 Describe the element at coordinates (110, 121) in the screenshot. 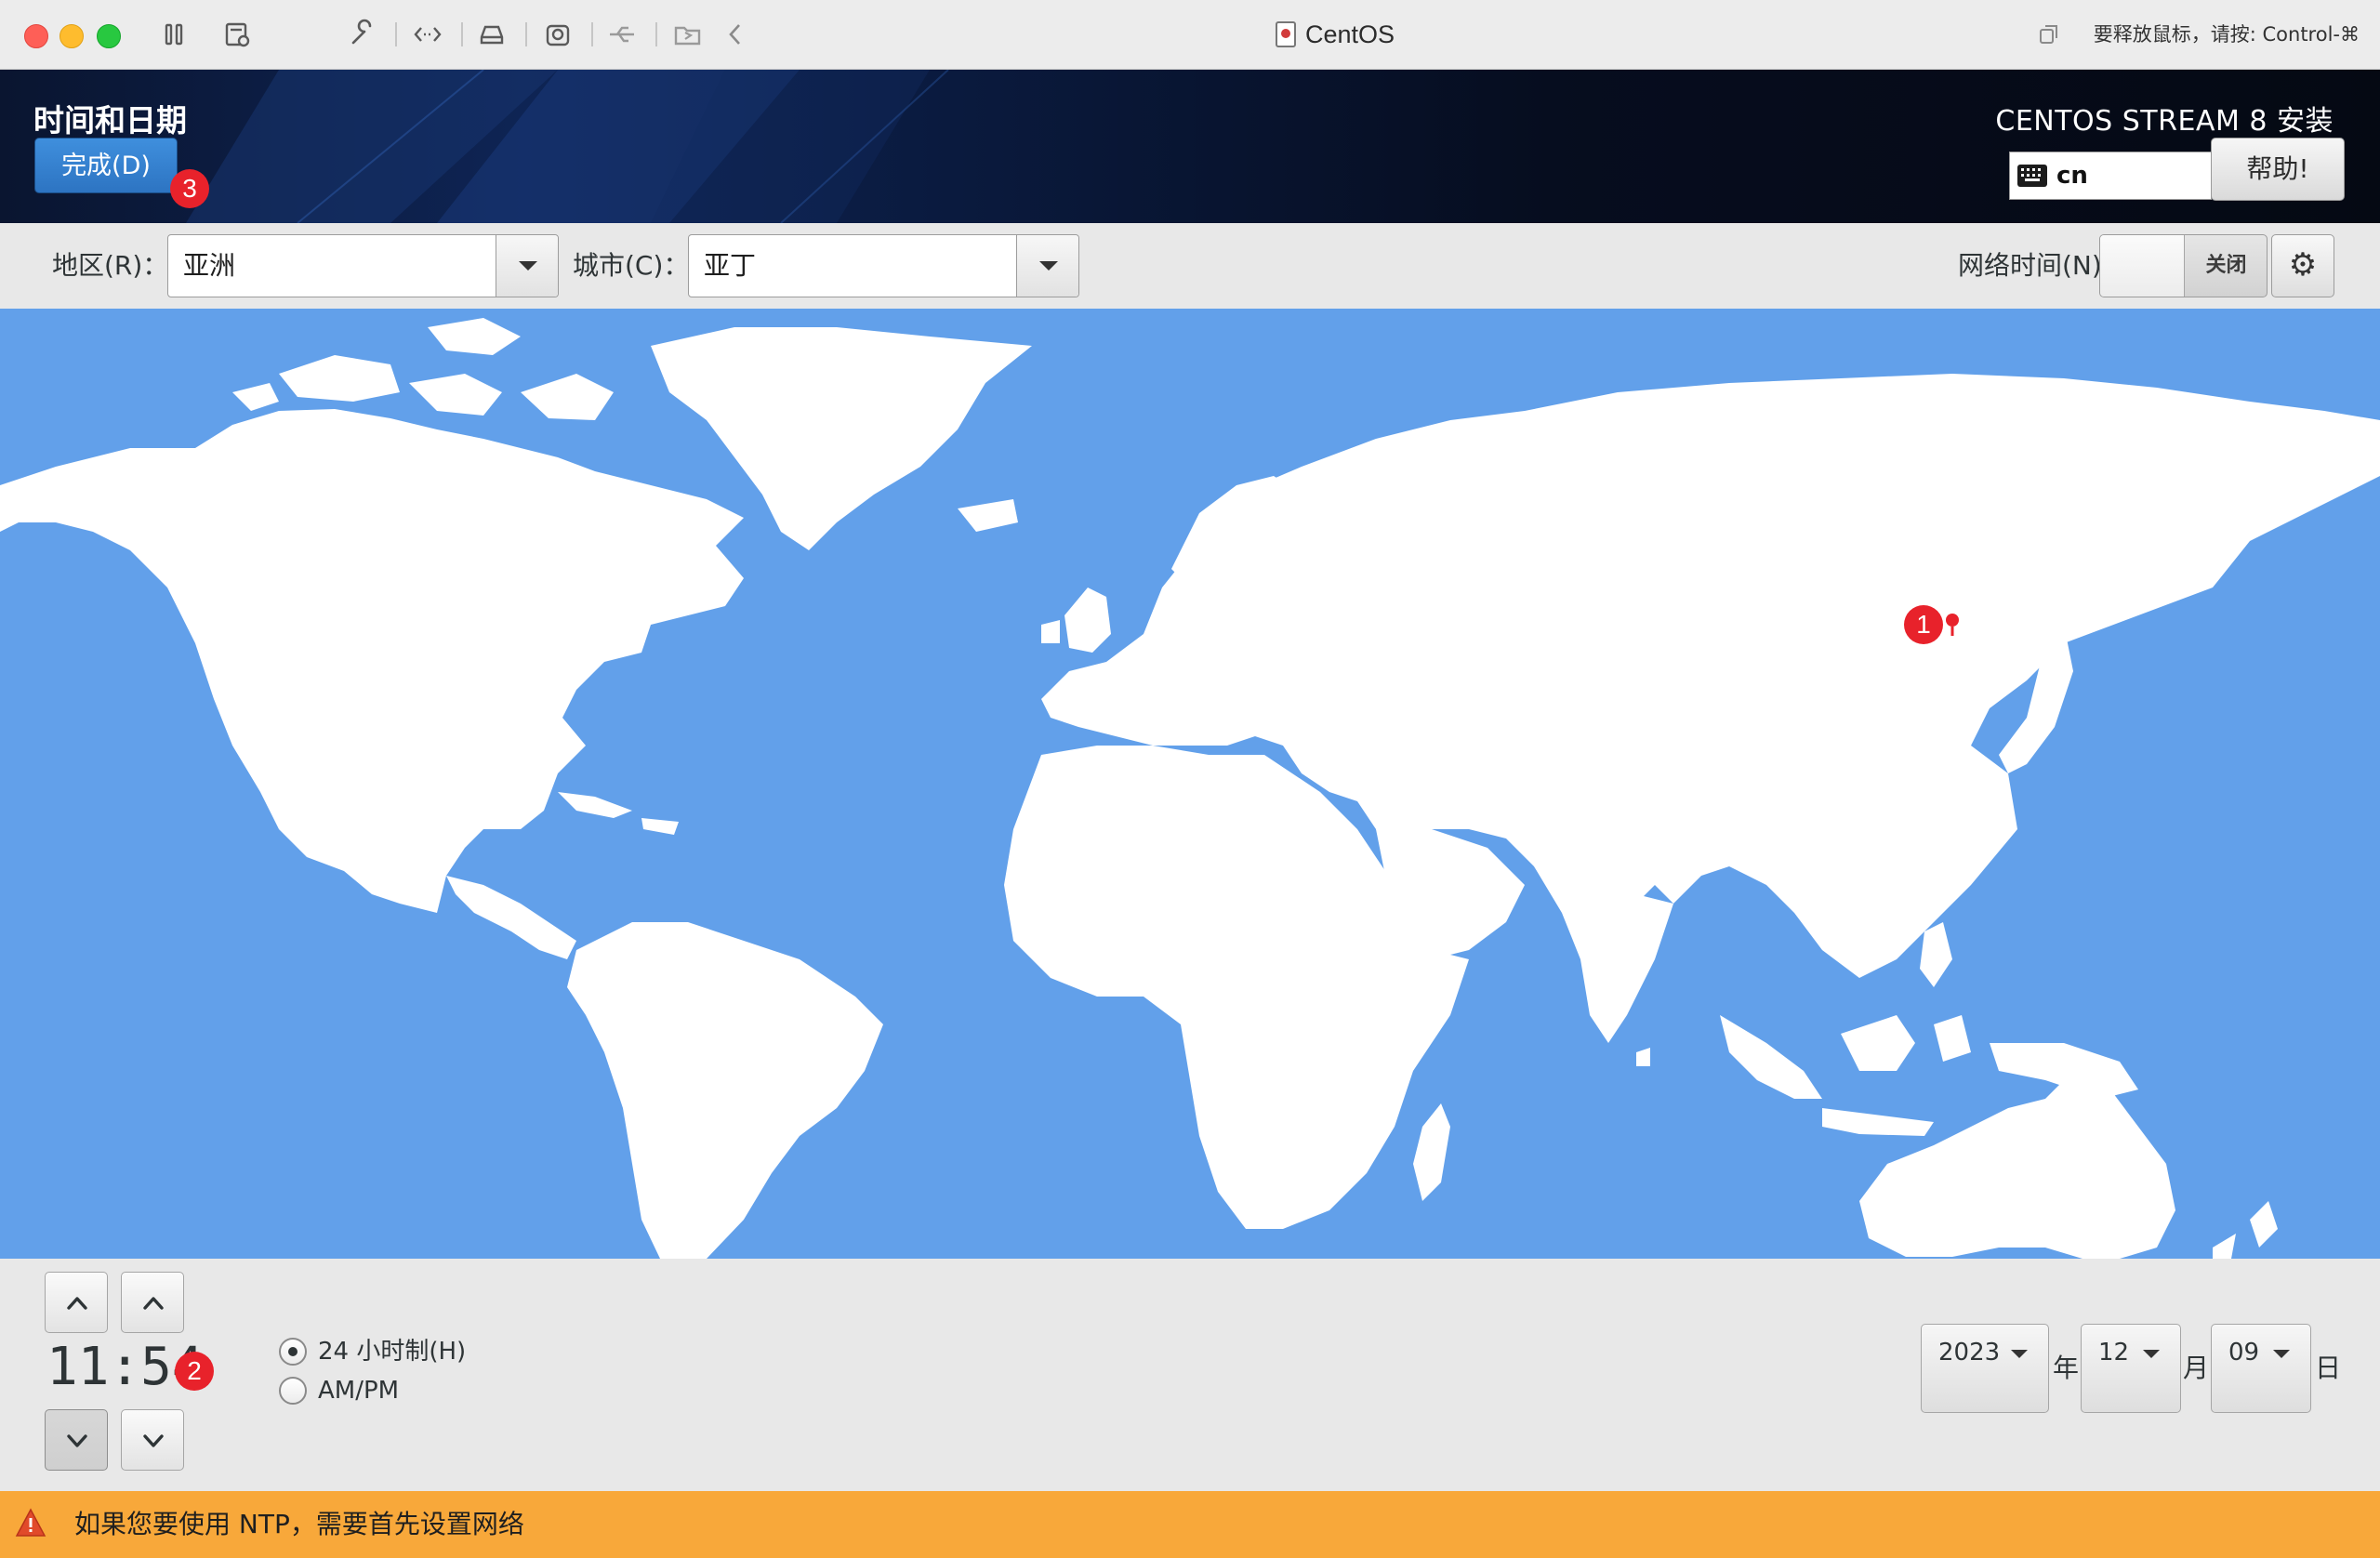

I see `page-title: 时间和日期` at that location.